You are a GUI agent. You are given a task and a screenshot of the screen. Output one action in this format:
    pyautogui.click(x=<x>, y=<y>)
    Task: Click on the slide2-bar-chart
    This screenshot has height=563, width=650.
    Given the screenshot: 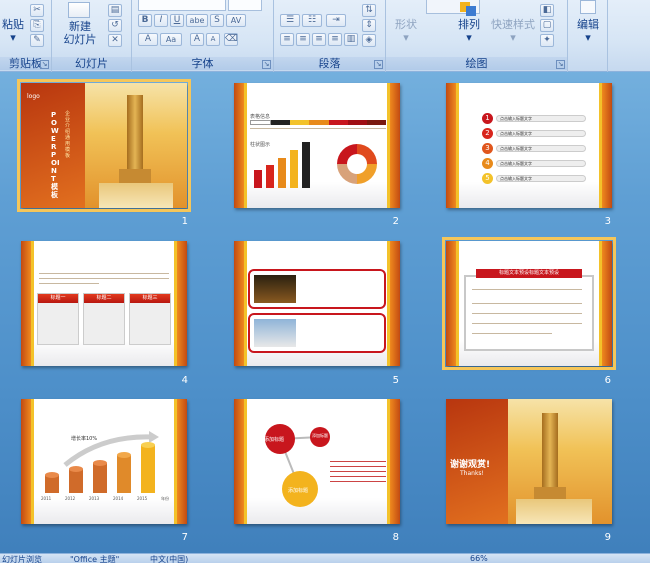 What is the action you would take?
    pyautogui.click(x=282, y=165)
    